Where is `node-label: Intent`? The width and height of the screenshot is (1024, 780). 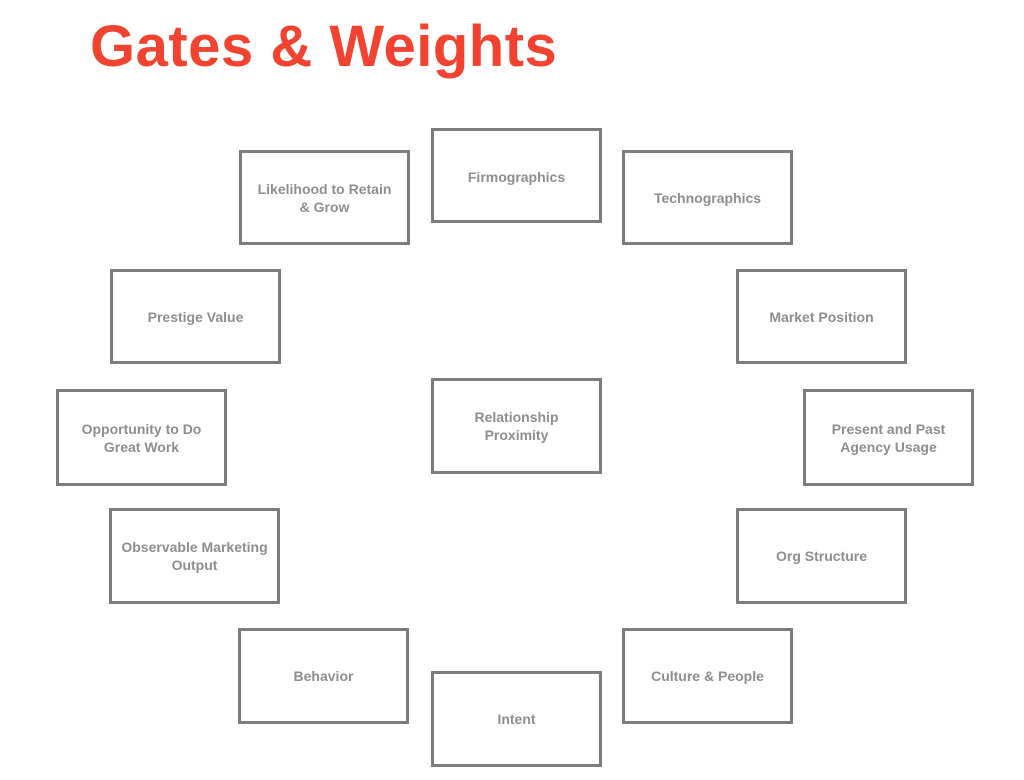
node-label: Intent is located at coordinates (516, 719).